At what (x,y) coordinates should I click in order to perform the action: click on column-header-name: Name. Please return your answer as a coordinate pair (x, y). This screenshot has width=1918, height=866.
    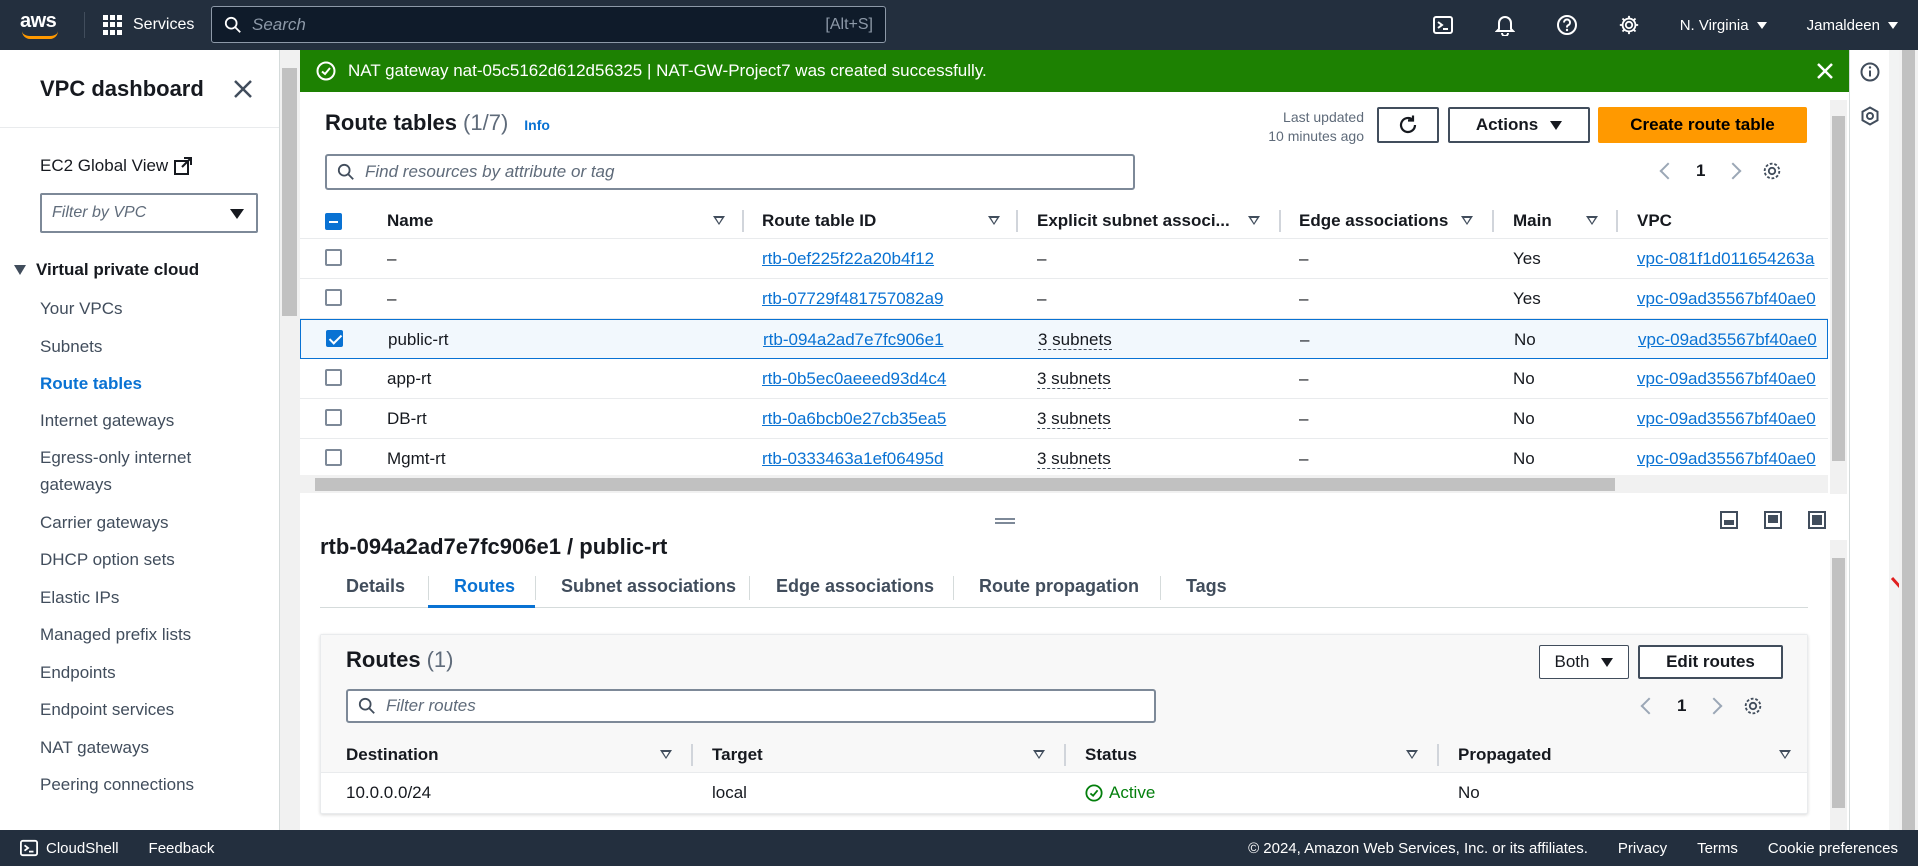
    Looking at the image, I should click on (410, 221).